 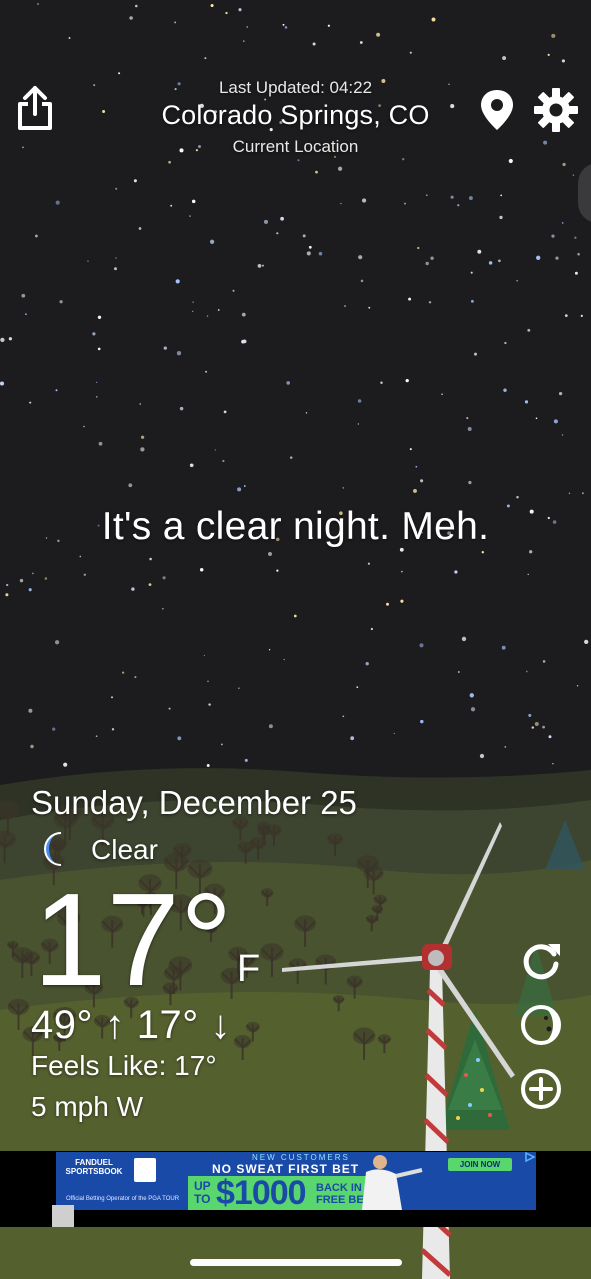 I want to click on ad-thumbnail, so click(x=63, y=1216).